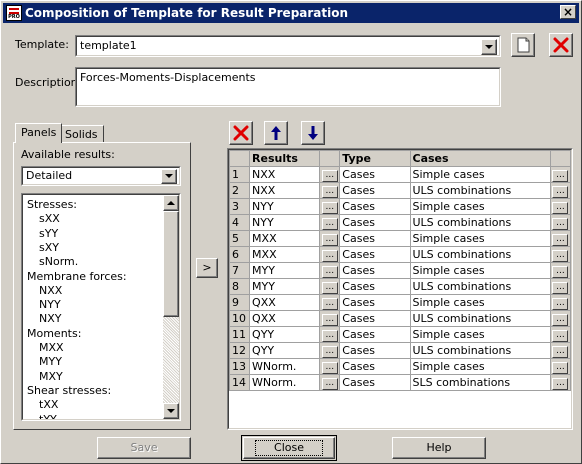  What do you see at coordinates (171, 203) in the screenshot?
I see `scroll-up-button` at bounding box center [171, 203].